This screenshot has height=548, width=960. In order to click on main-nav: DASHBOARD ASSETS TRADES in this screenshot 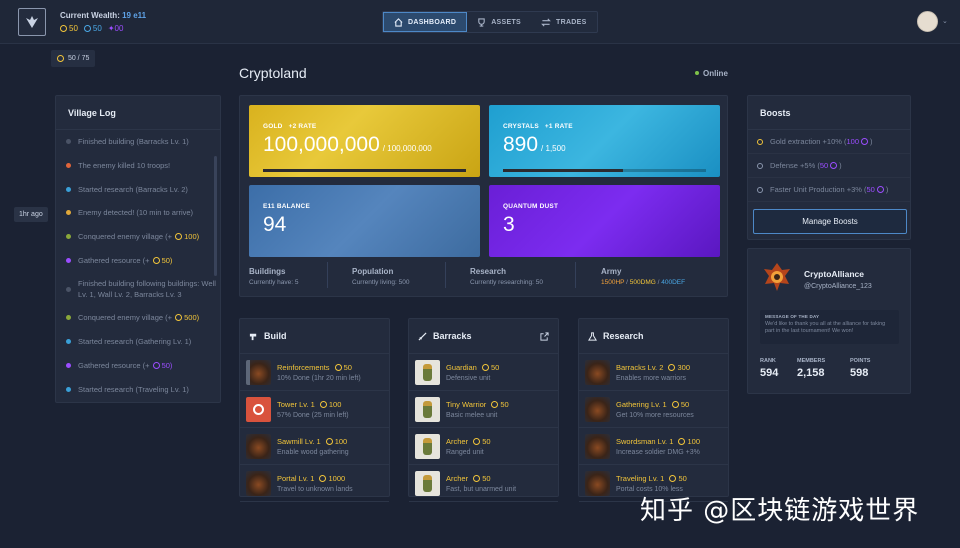, I will do `click(490, 22)`.